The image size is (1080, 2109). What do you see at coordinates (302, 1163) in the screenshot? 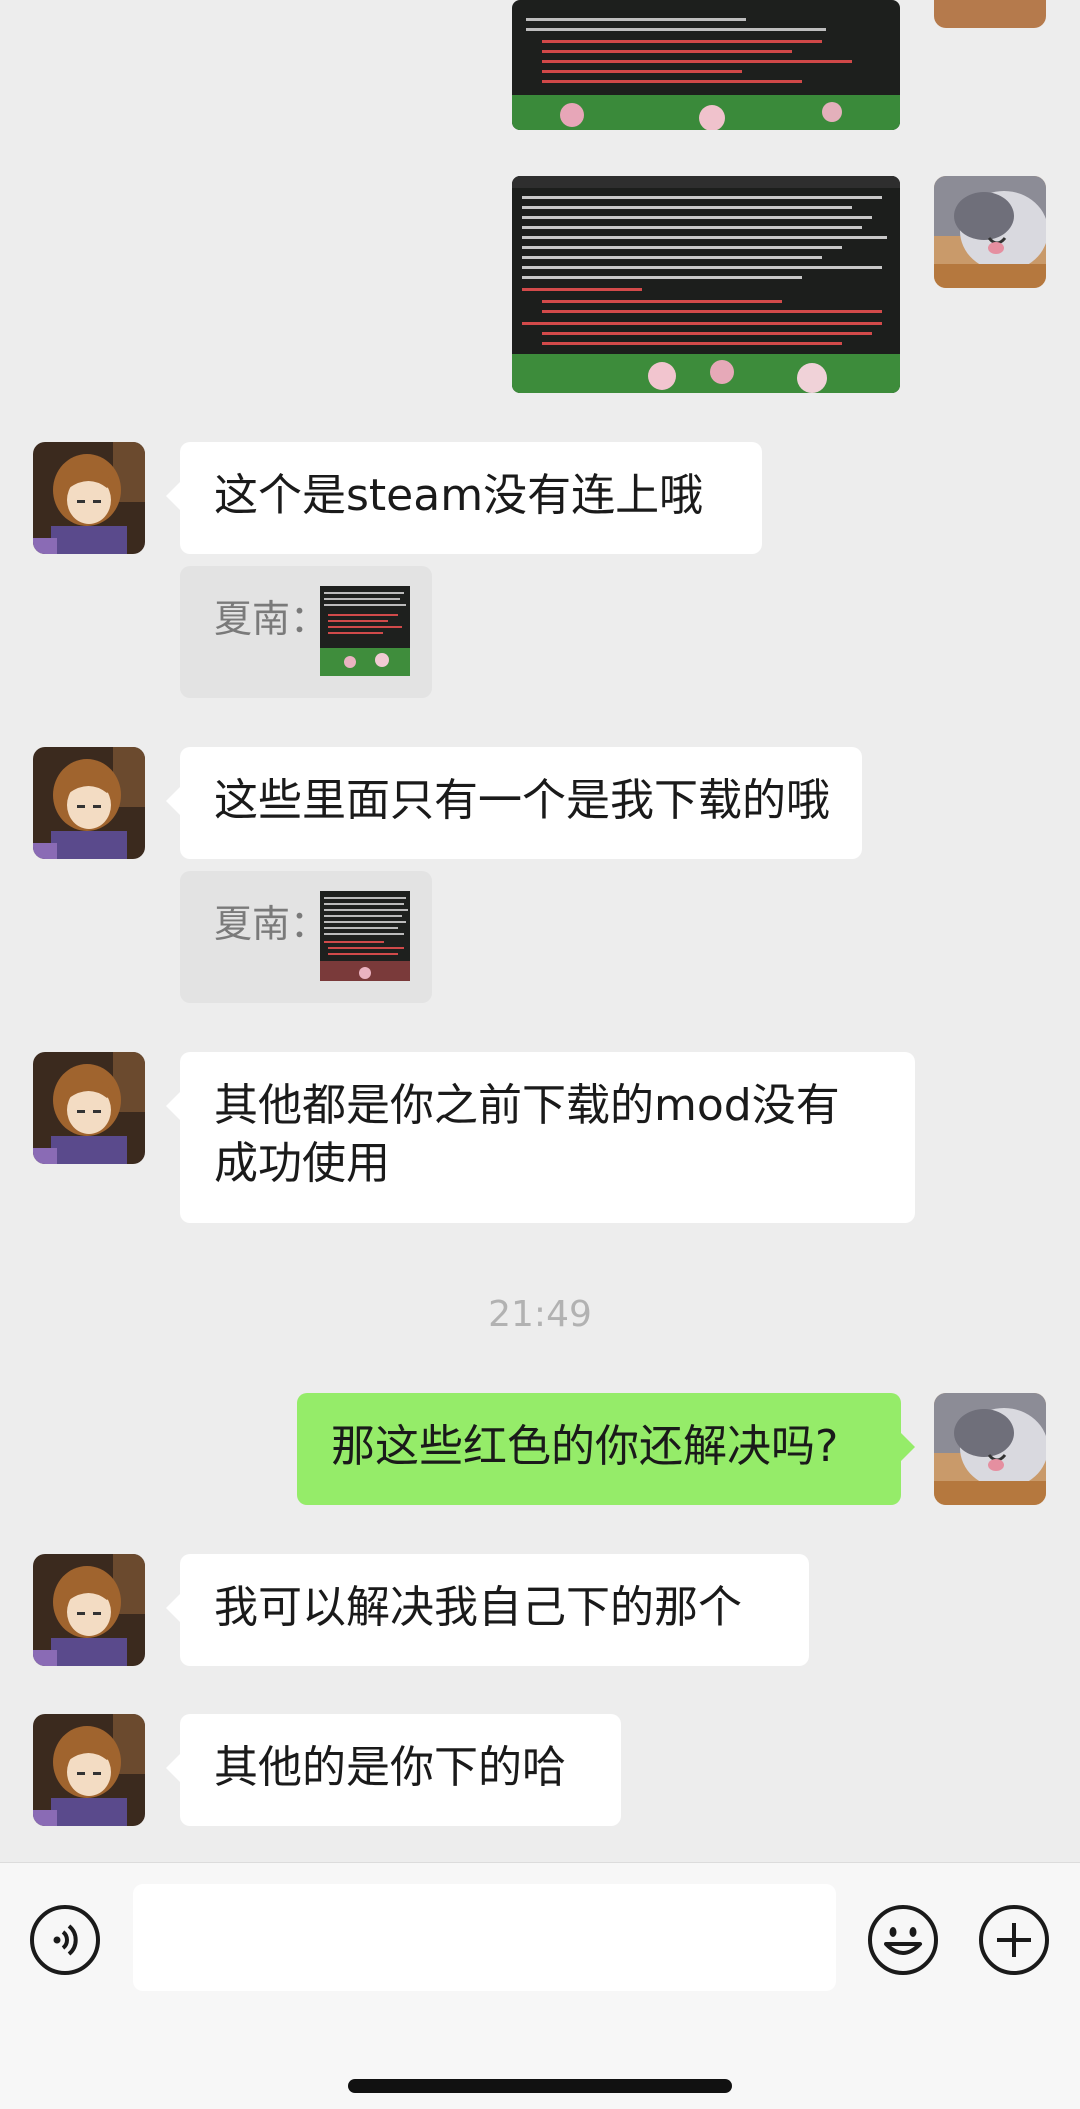
I see `message-text-line: 成功使用` at bounding box center [302, 1163].